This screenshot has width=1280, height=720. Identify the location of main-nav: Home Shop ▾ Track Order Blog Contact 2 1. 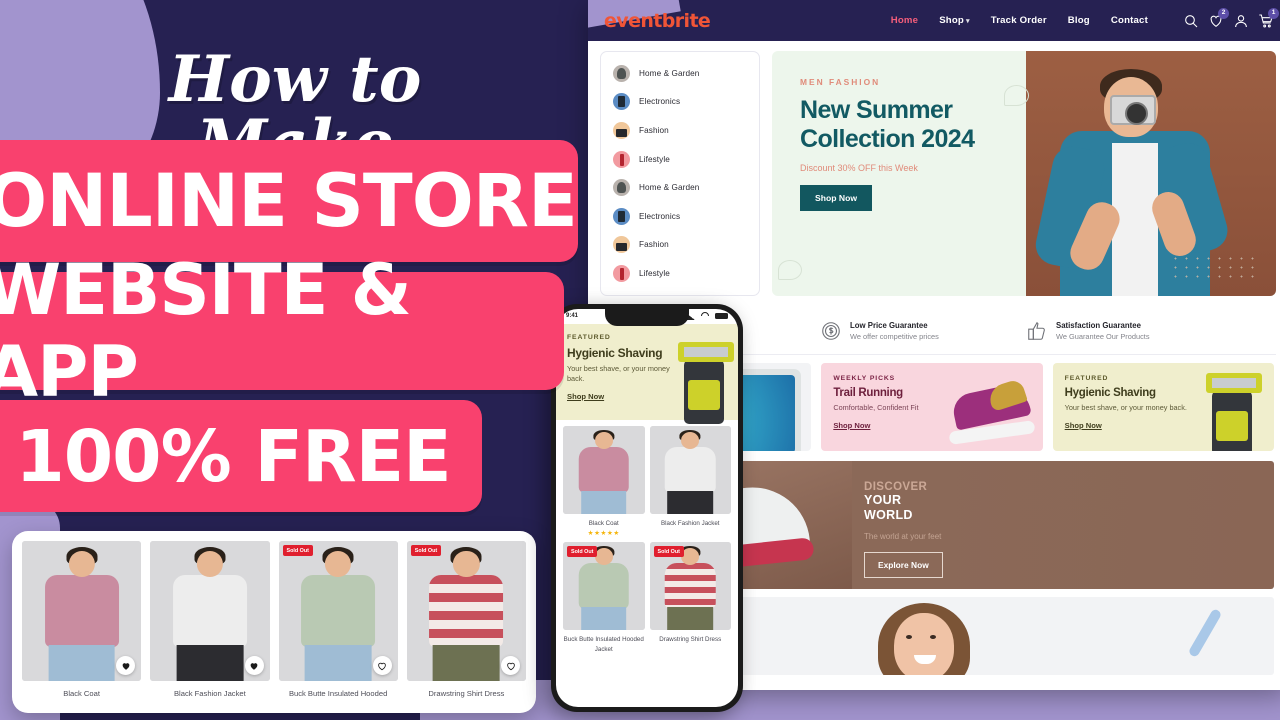
(1085, 18).